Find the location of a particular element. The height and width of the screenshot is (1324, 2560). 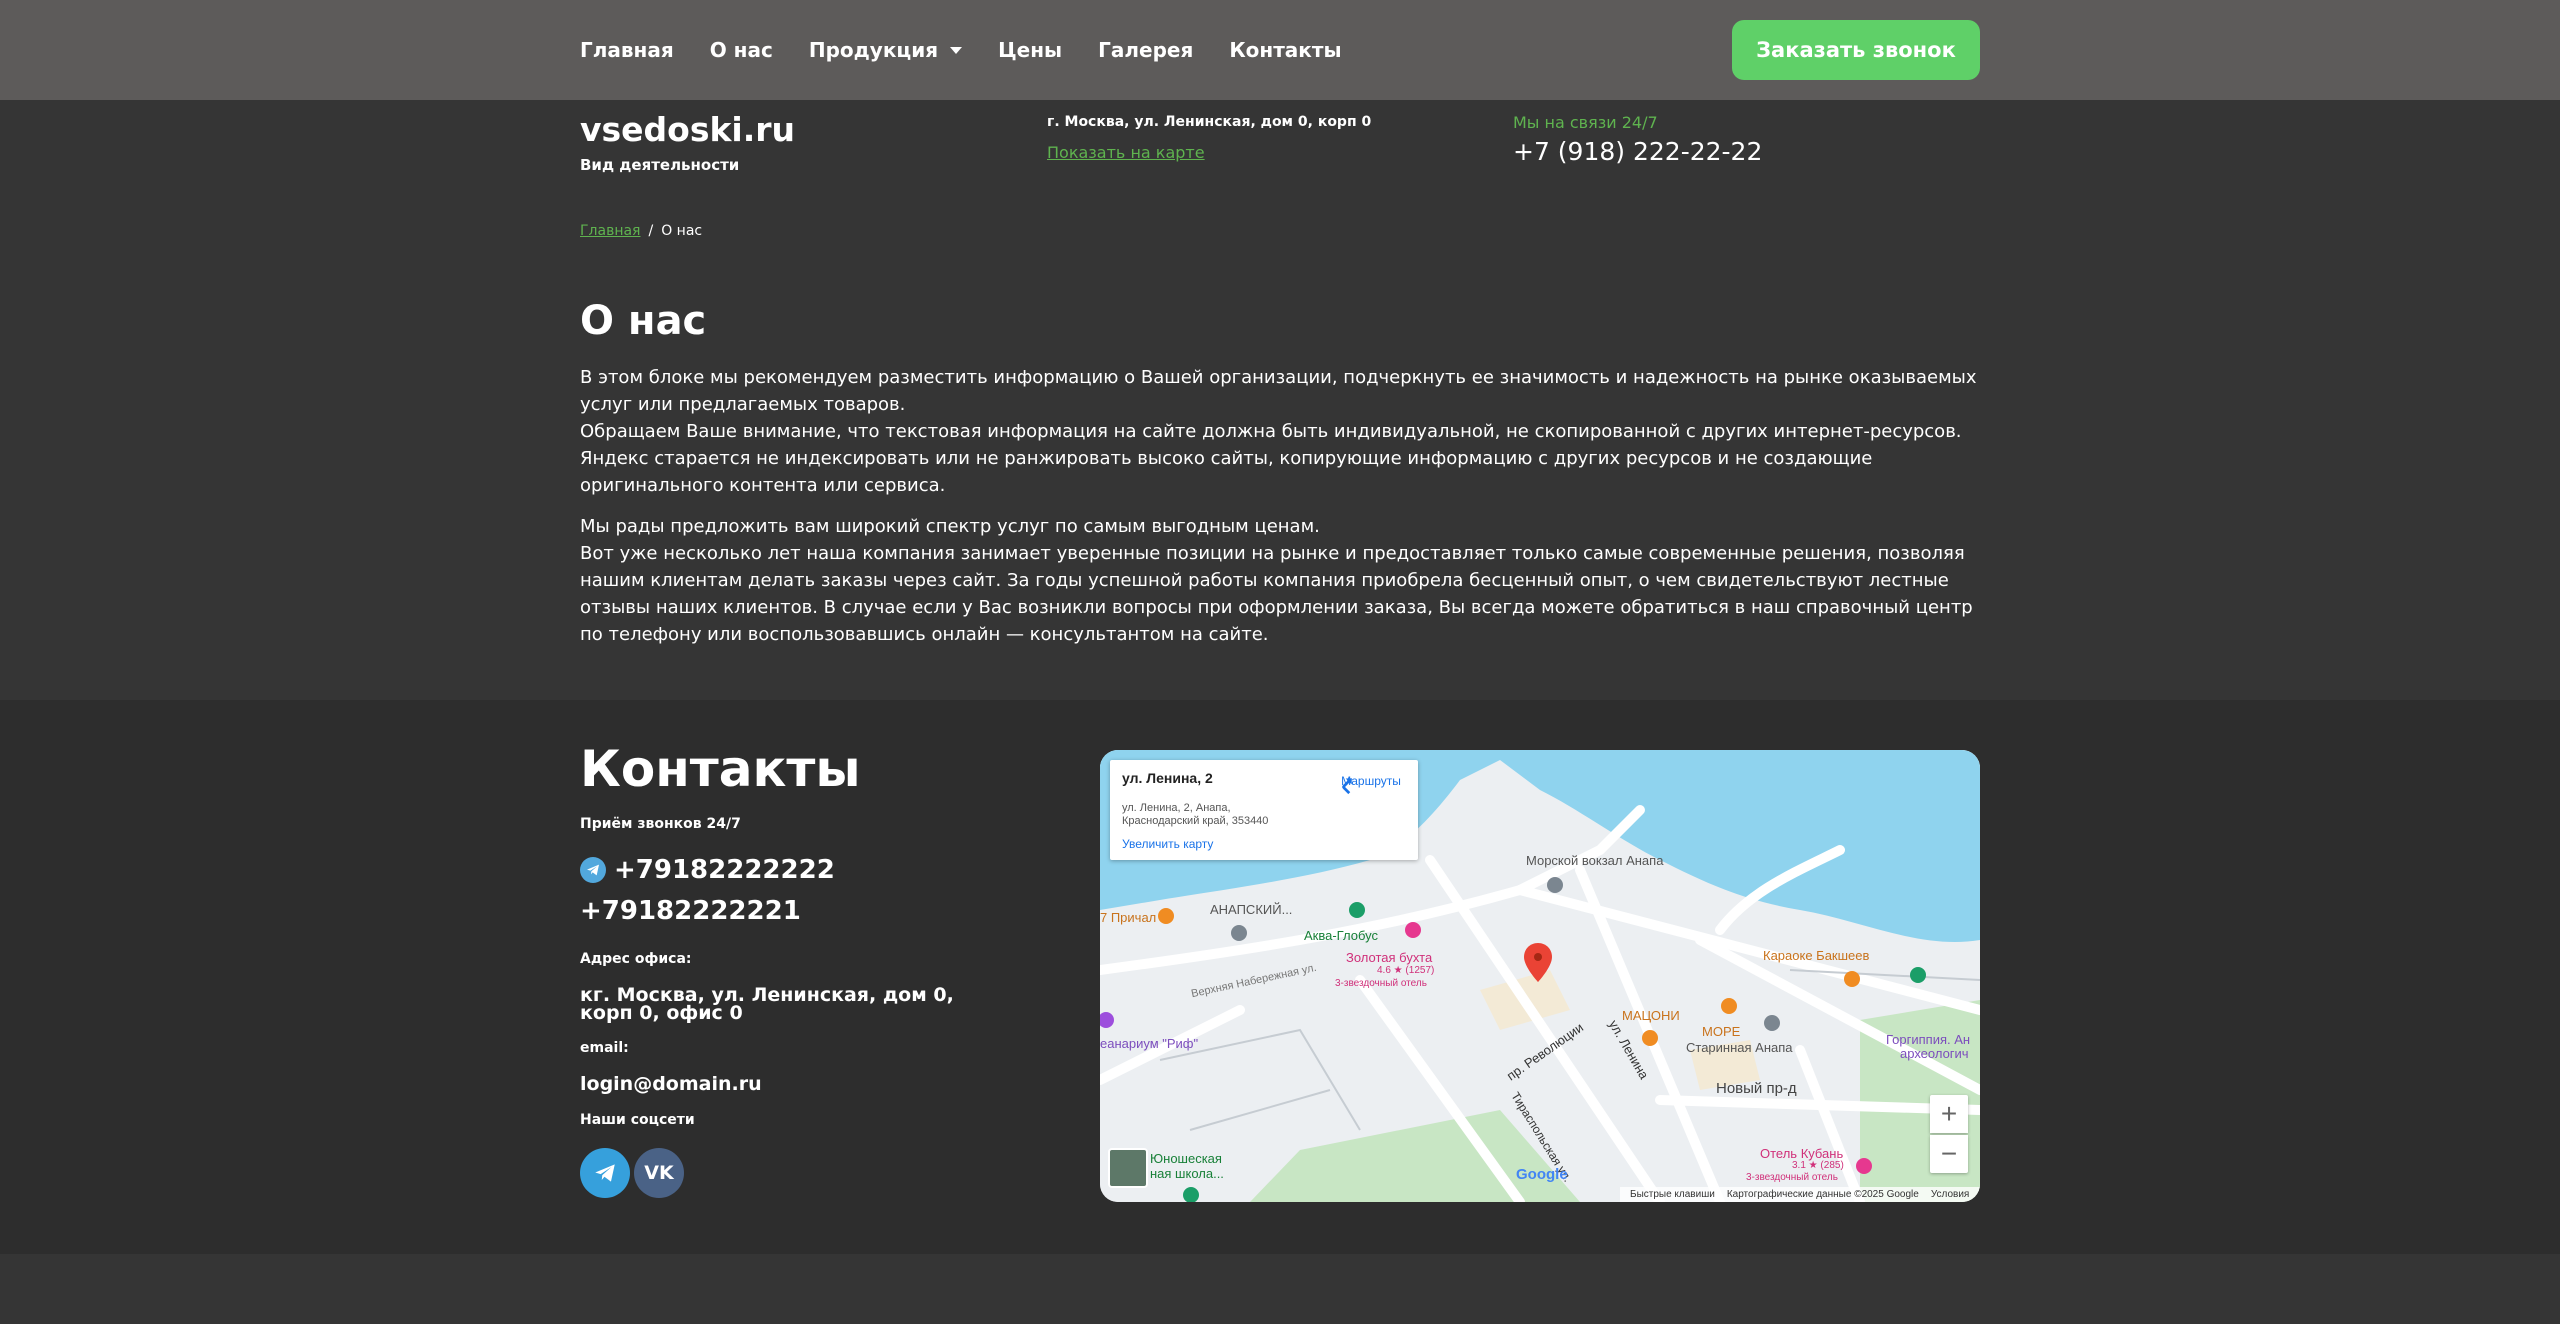

social-label: Наши соцсети is located at coordinates (637, 1120).